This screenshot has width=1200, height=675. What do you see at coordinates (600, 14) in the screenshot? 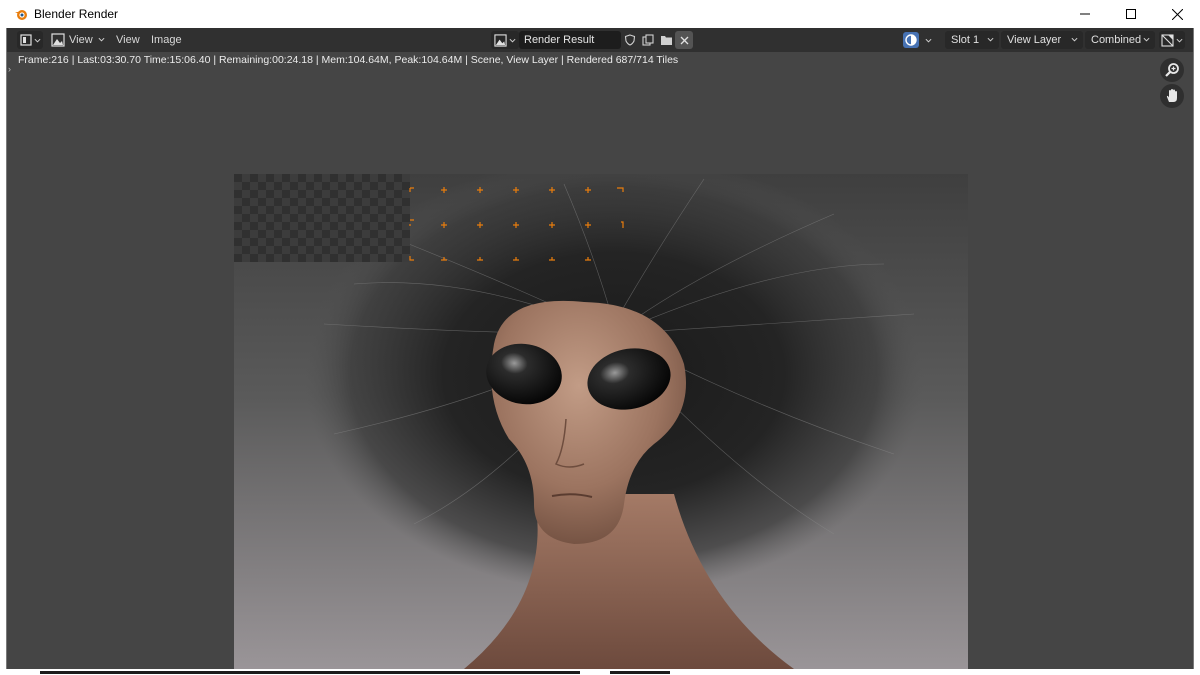
I see `window-titlebar: Blender Render` at bounding box center [600, 14].